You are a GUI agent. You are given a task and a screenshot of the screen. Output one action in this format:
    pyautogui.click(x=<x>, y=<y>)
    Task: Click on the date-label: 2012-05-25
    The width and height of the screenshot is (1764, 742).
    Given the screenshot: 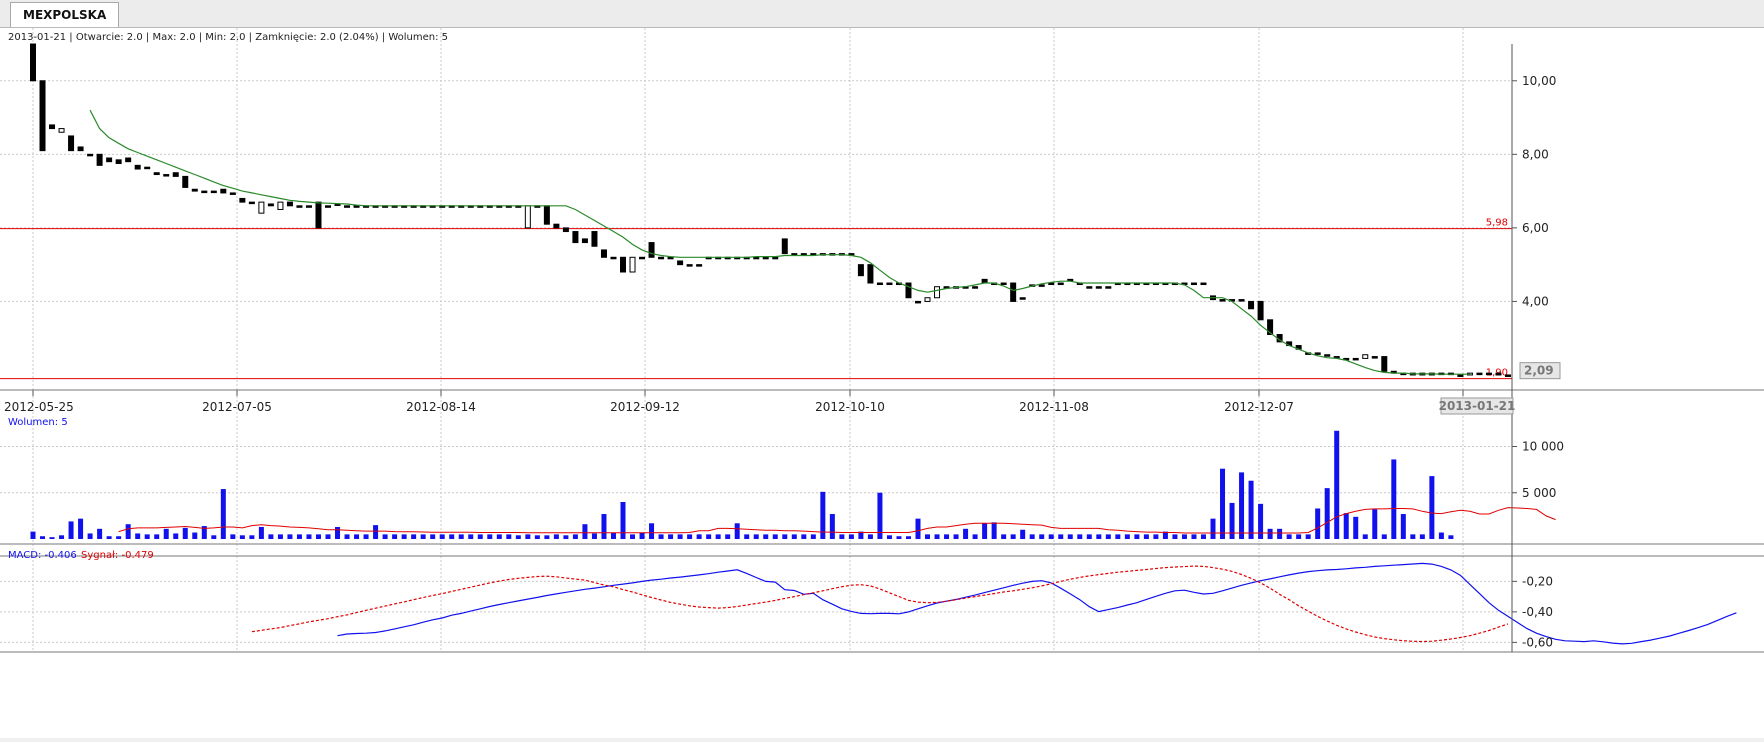 What is the action you would take?
    pyautogui.click(x=39, y=407)
    